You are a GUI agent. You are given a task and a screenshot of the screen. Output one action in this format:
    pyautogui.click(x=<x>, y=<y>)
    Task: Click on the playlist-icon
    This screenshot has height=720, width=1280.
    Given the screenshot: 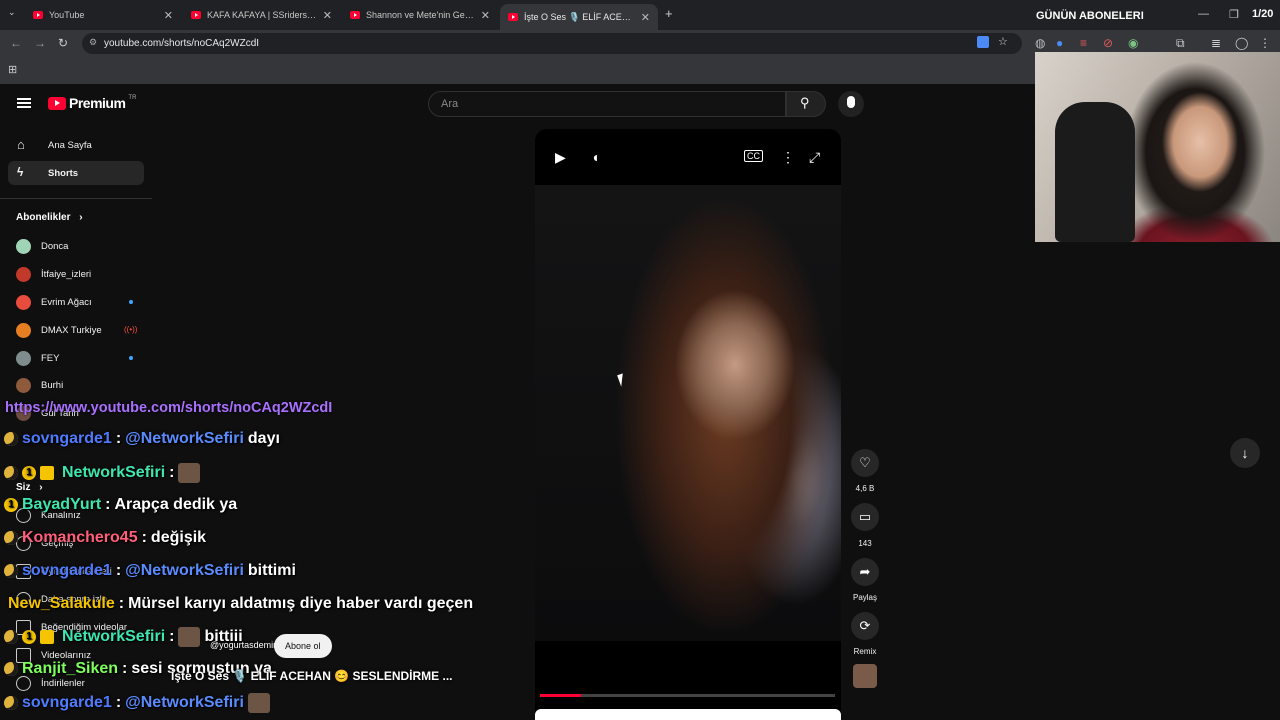 What is the action you would take?
    pyautogui.click(x=23, y=571)
    